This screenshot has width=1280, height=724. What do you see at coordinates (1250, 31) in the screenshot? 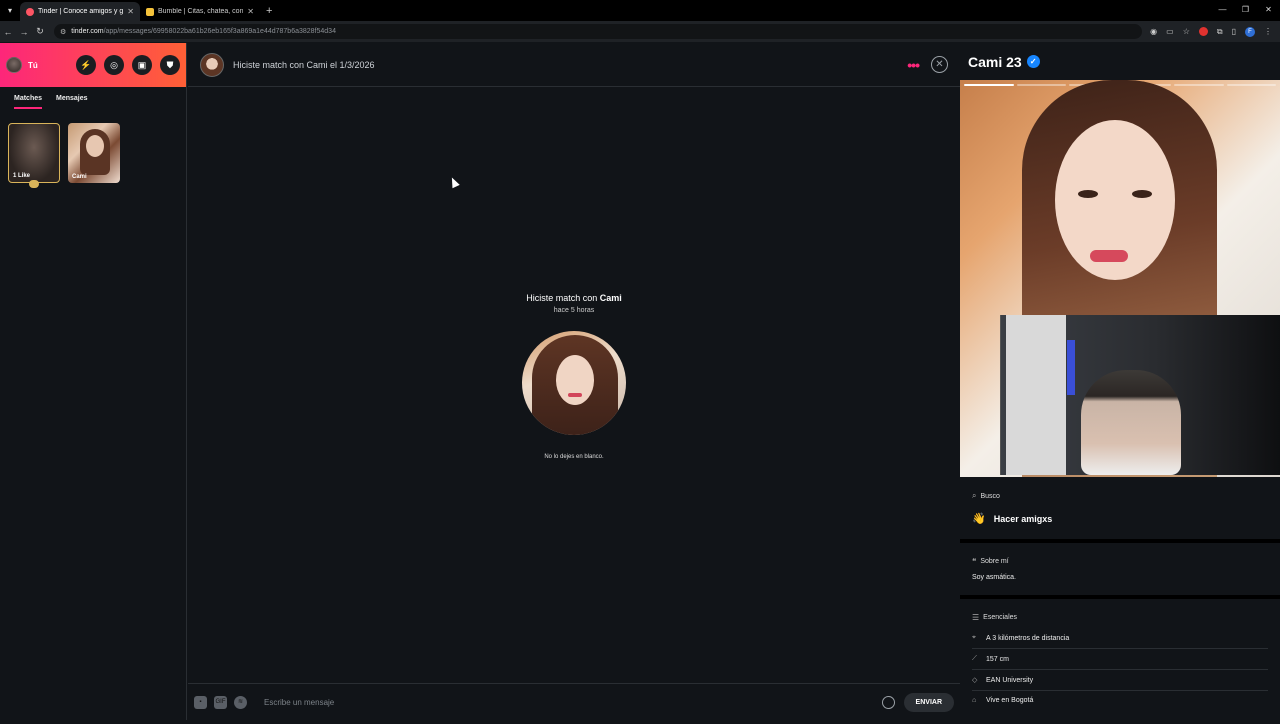
I see `profile-avatar-icon: F` at bounding box center [1250, 31].